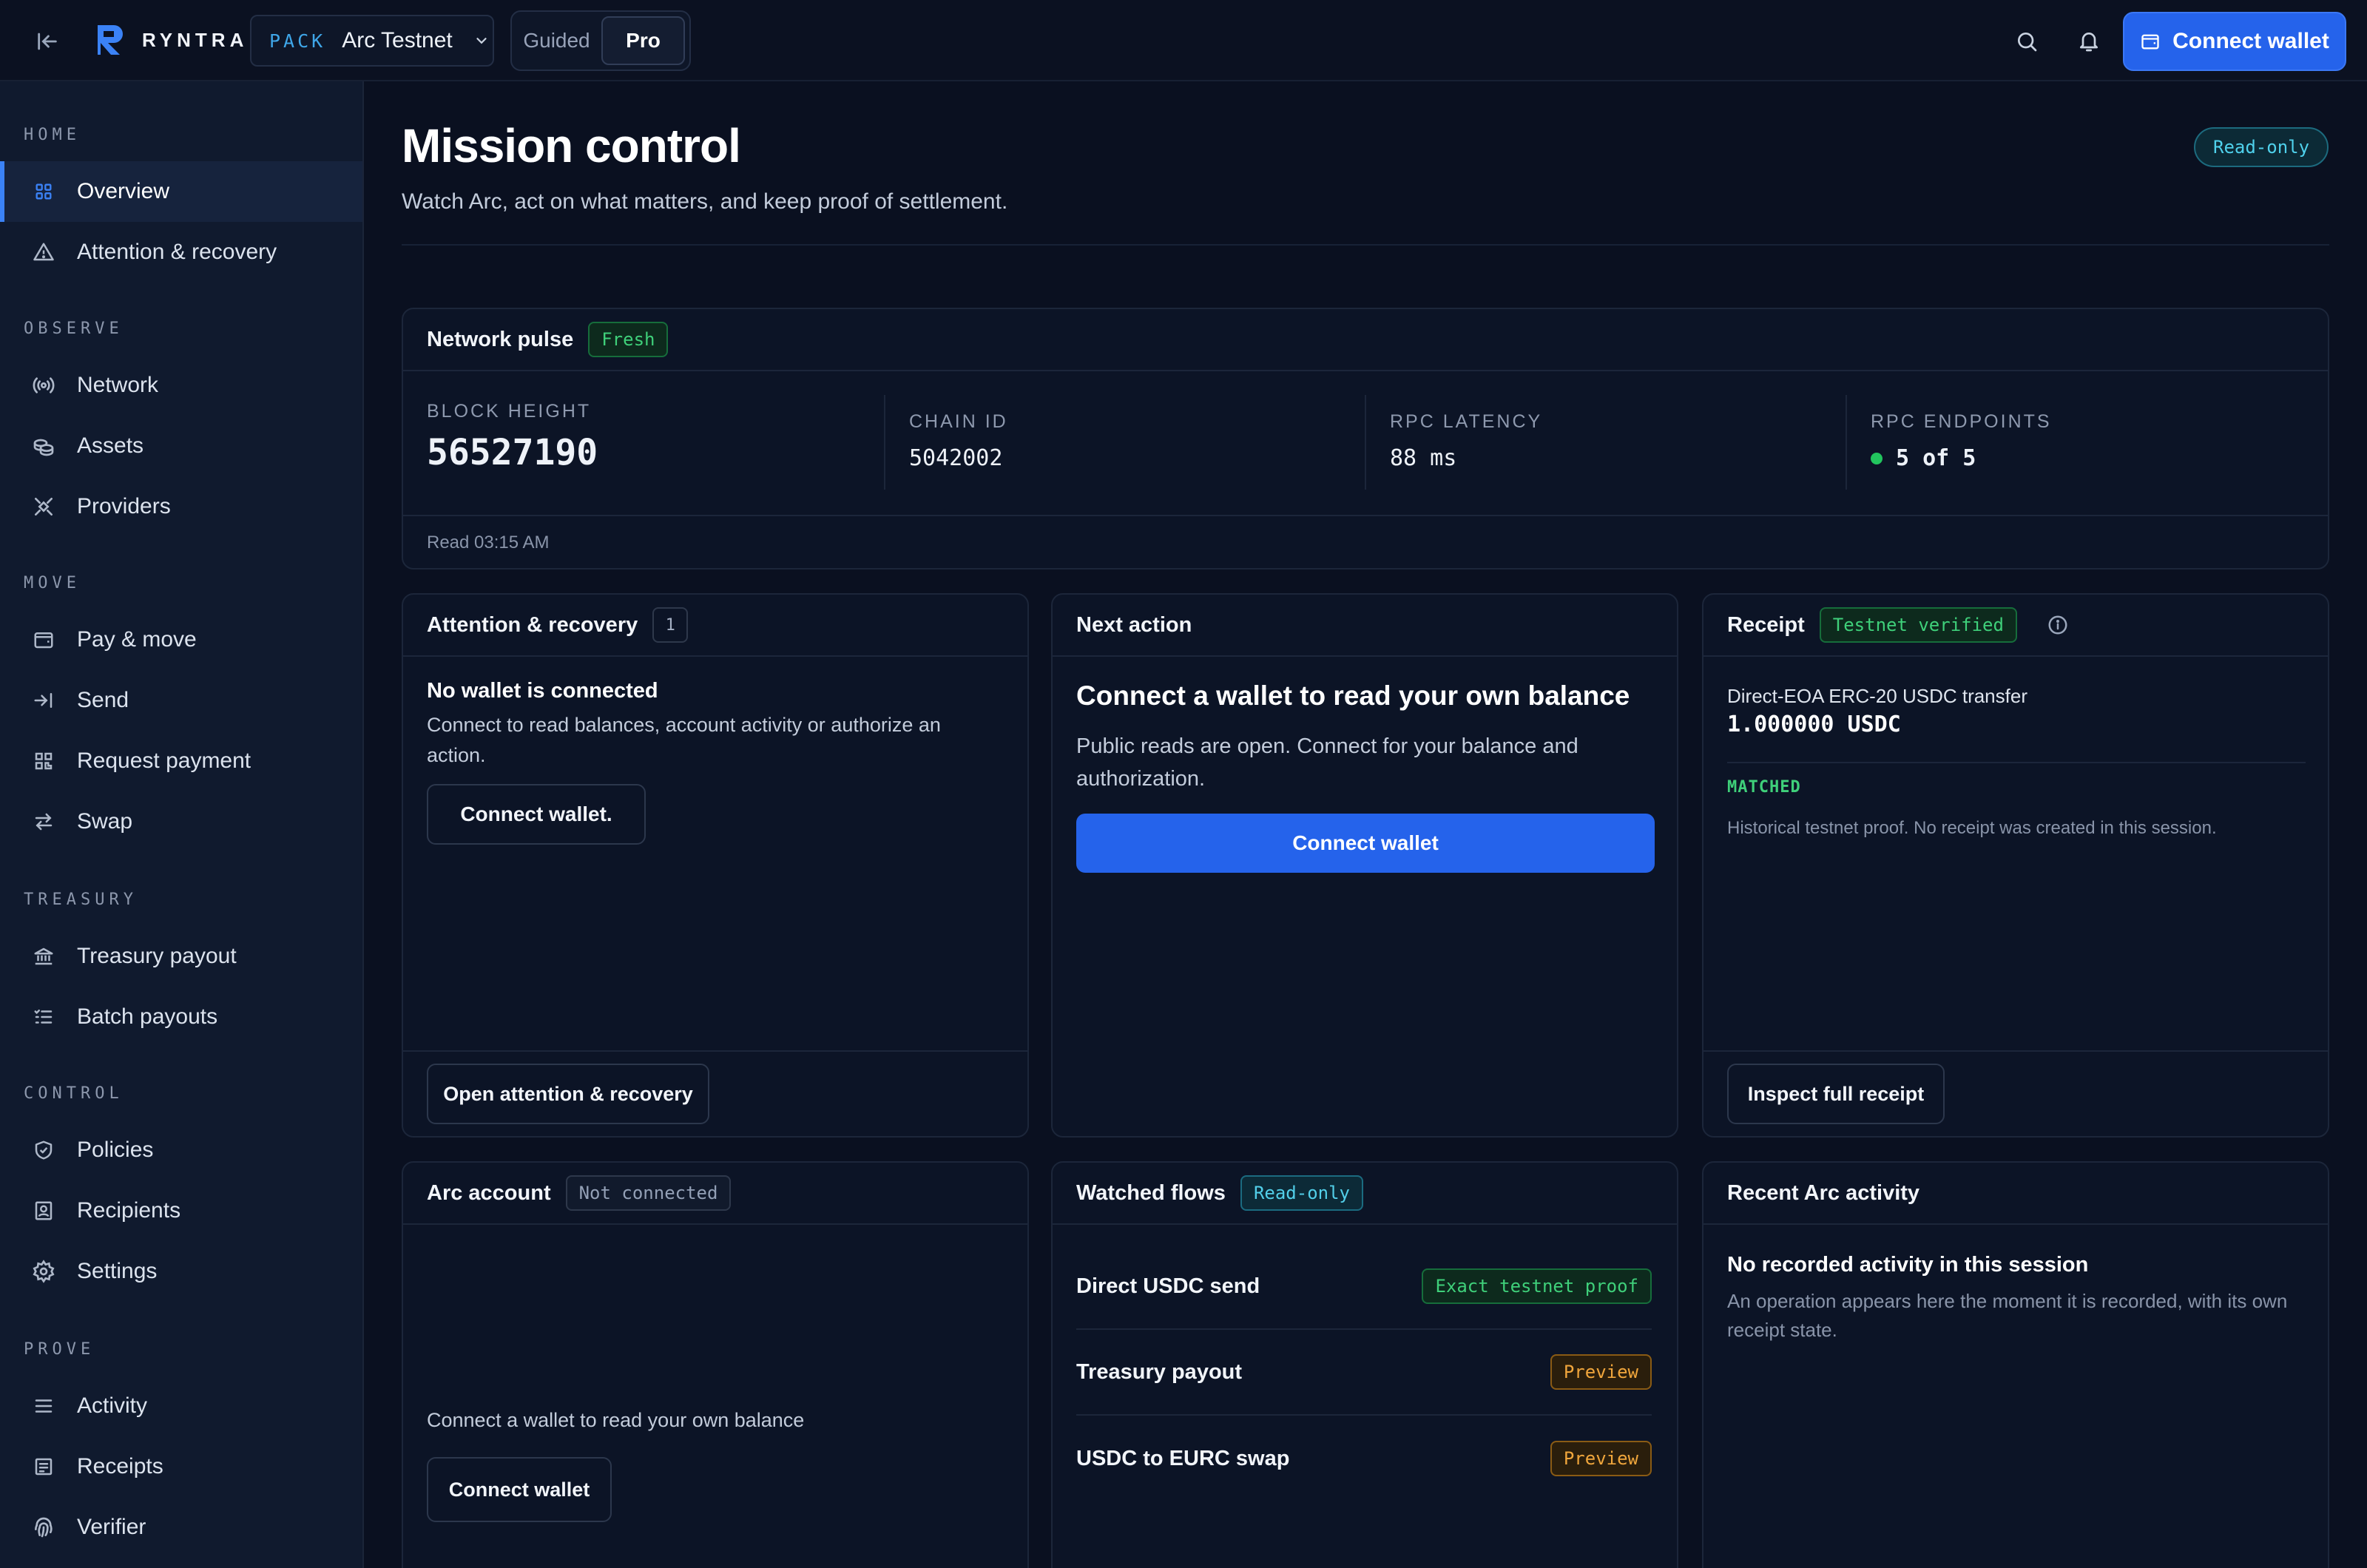 This screenshot has width=2367, height=1568. I want to click on sidebar-item-settings: Settings, so click(181, 1271).